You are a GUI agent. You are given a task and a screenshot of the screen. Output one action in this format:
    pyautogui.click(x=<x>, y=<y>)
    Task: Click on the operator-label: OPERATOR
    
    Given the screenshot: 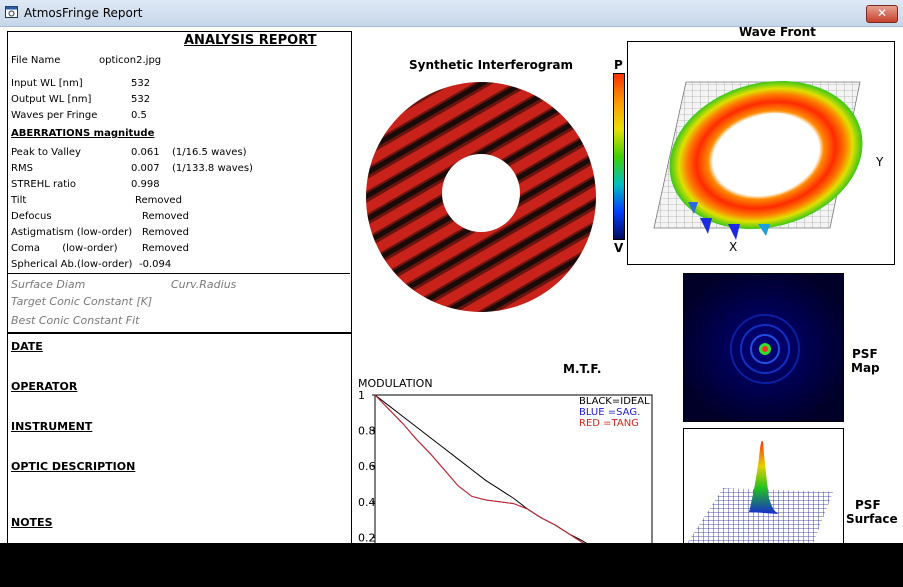 What is the action you would take?
    pyautogui.click(x=44, y=386)
    